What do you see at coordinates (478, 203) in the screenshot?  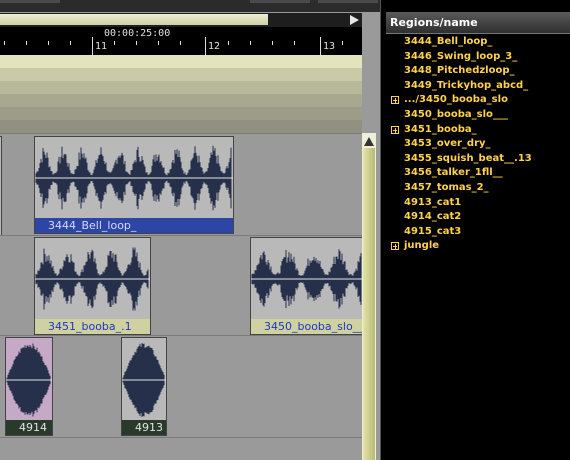 I see `regions-list-item: 4913_cat1` at bounding box center [478, 203].